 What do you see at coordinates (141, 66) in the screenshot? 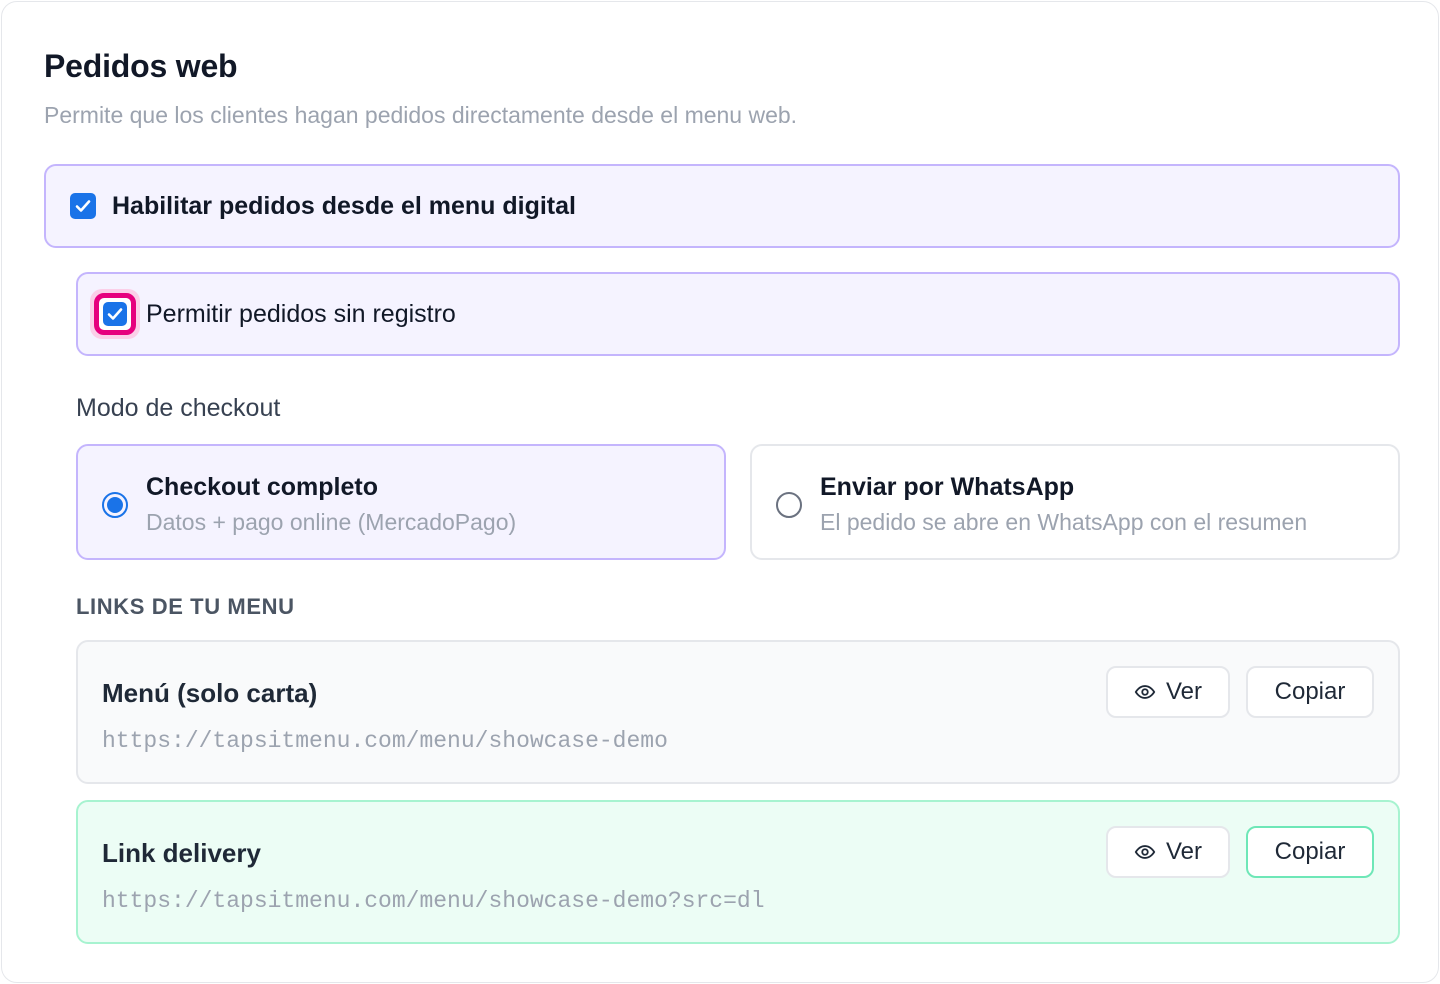
I see `page-title: Pedidos web` at bounding box center [141, 66].